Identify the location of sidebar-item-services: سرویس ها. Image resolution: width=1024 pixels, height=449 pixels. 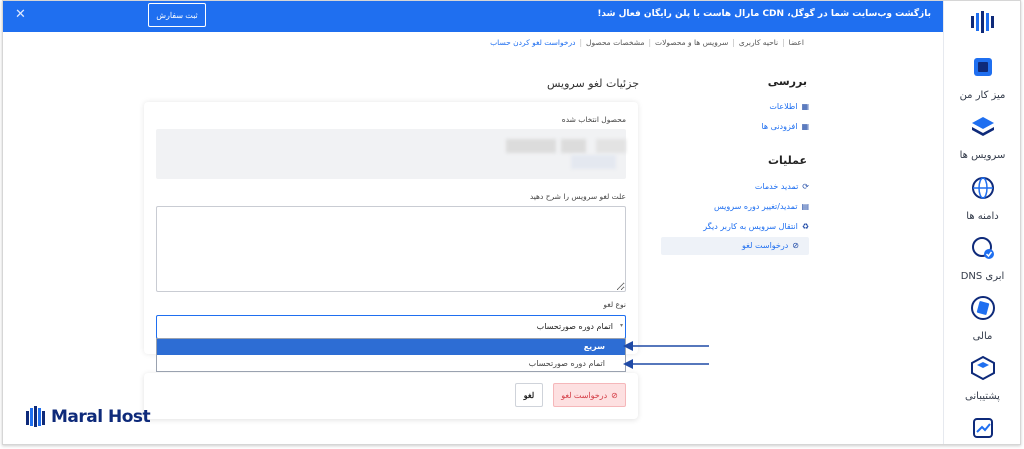
(982, 137).